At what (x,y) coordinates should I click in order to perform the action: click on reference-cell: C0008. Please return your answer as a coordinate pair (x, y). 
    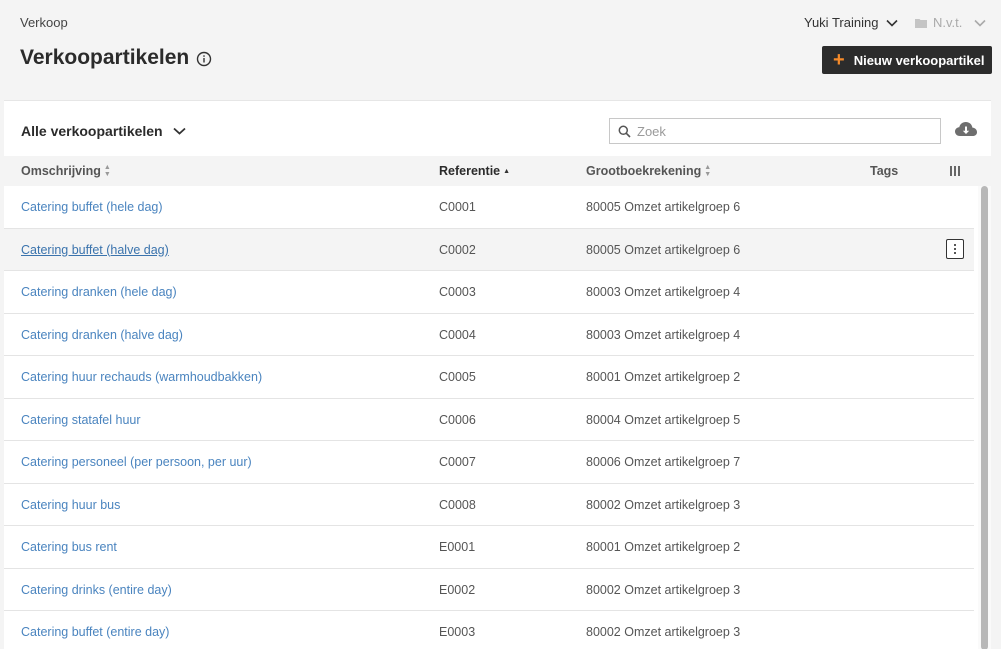
    Looking at the image, I should click on (457, 504).